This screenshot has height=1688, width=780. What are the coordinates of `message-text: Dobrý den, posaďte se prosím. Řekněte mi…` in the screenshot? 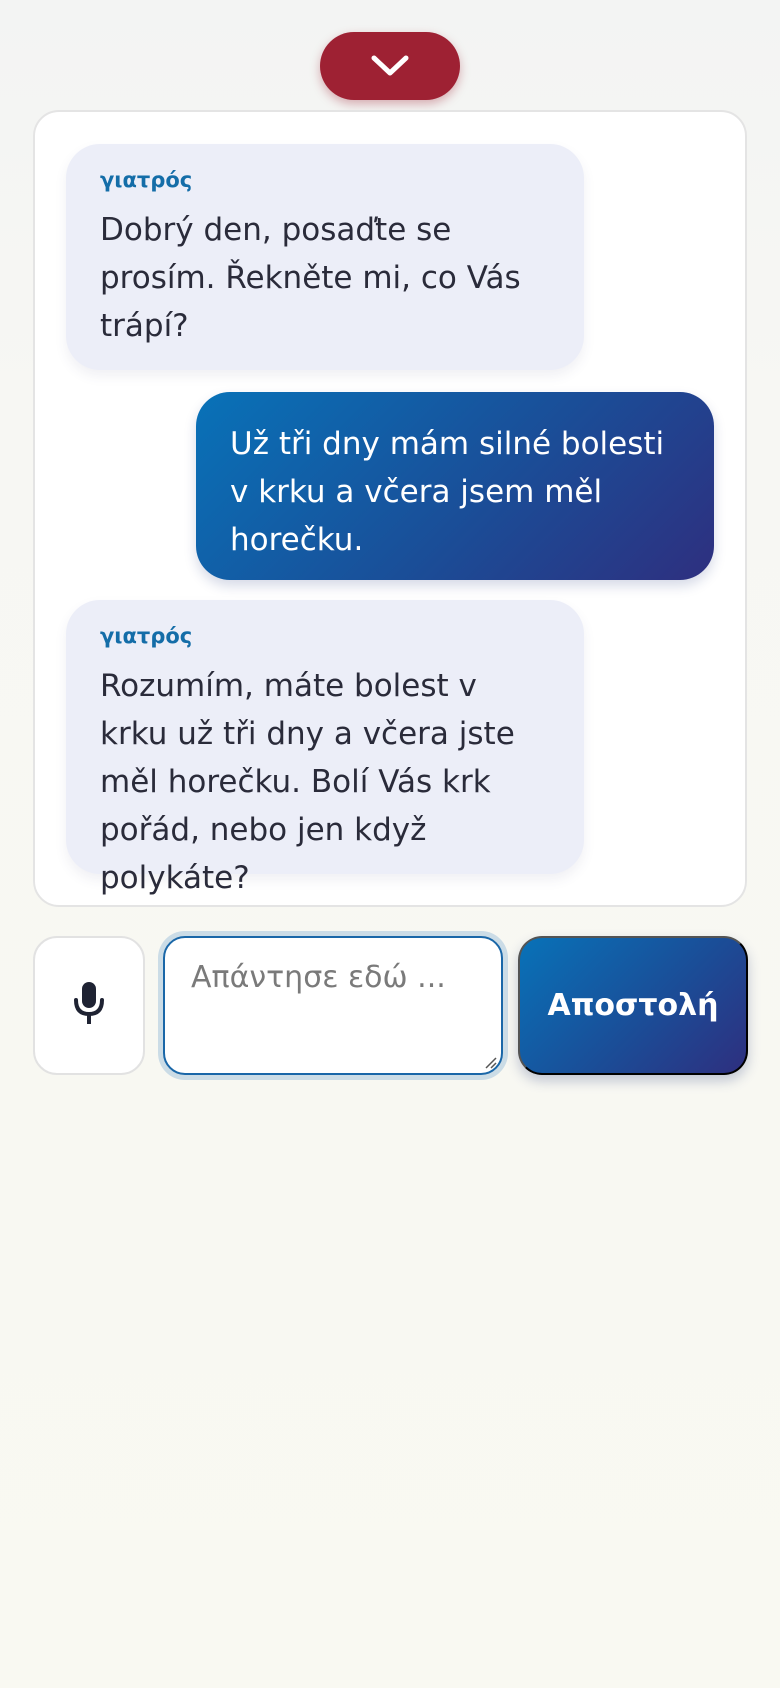 It's located at (310, 278).